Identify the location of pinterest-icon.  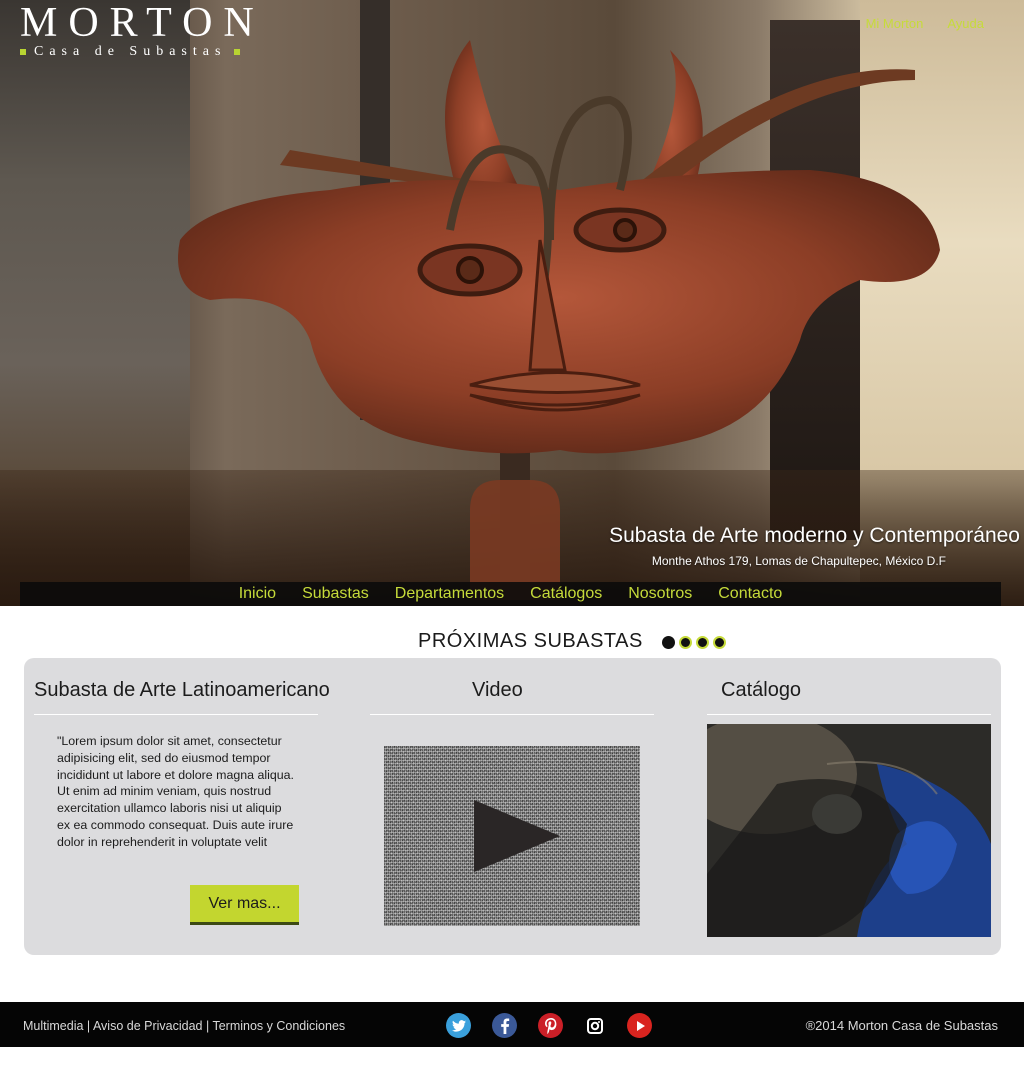
(550, 1025).